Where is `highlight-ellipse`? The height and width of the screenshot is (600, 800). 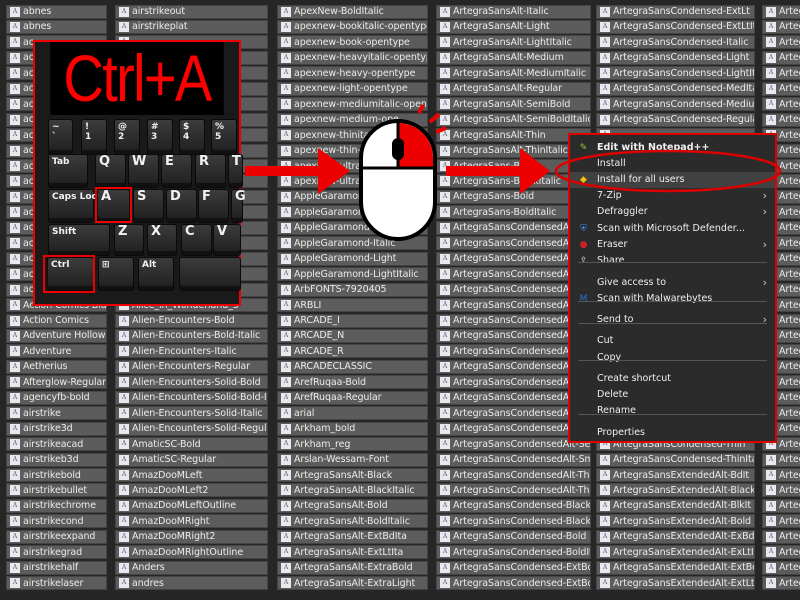 highlight-ellipse is located at coordinates (668, 171).